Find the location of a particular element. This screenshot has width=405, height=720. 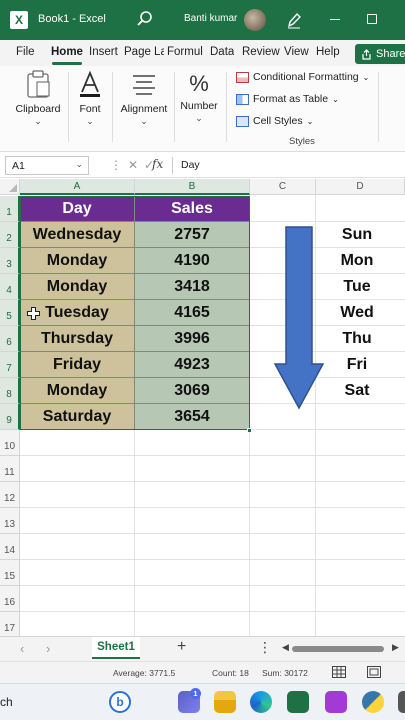

row-header: 7 is located at coordinates (10, 365).